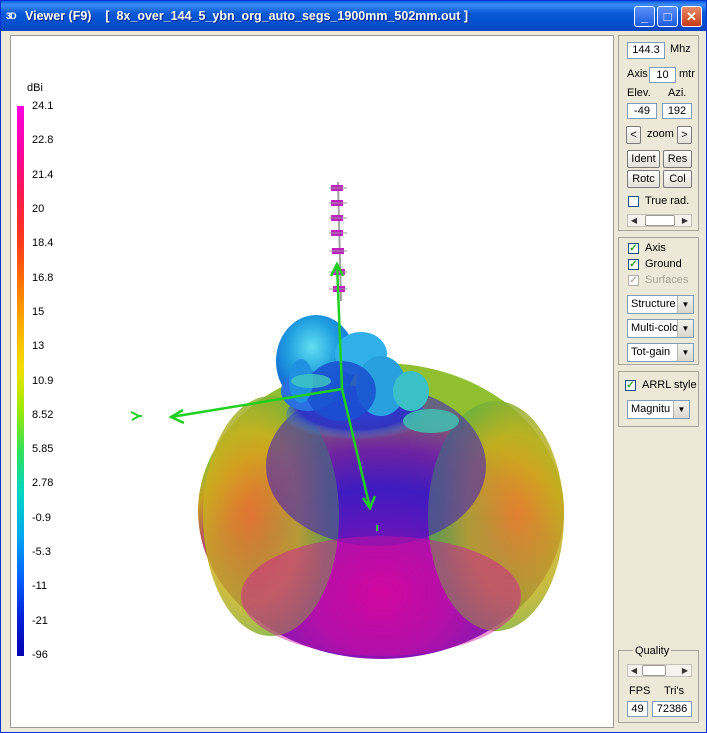 Image resolution: width=707 pixels, height=733 pixels. What do you see at coordinates (677, 111) in the screenshot?
I see `azimuth-input: 192` at bounding box center [677, 111].